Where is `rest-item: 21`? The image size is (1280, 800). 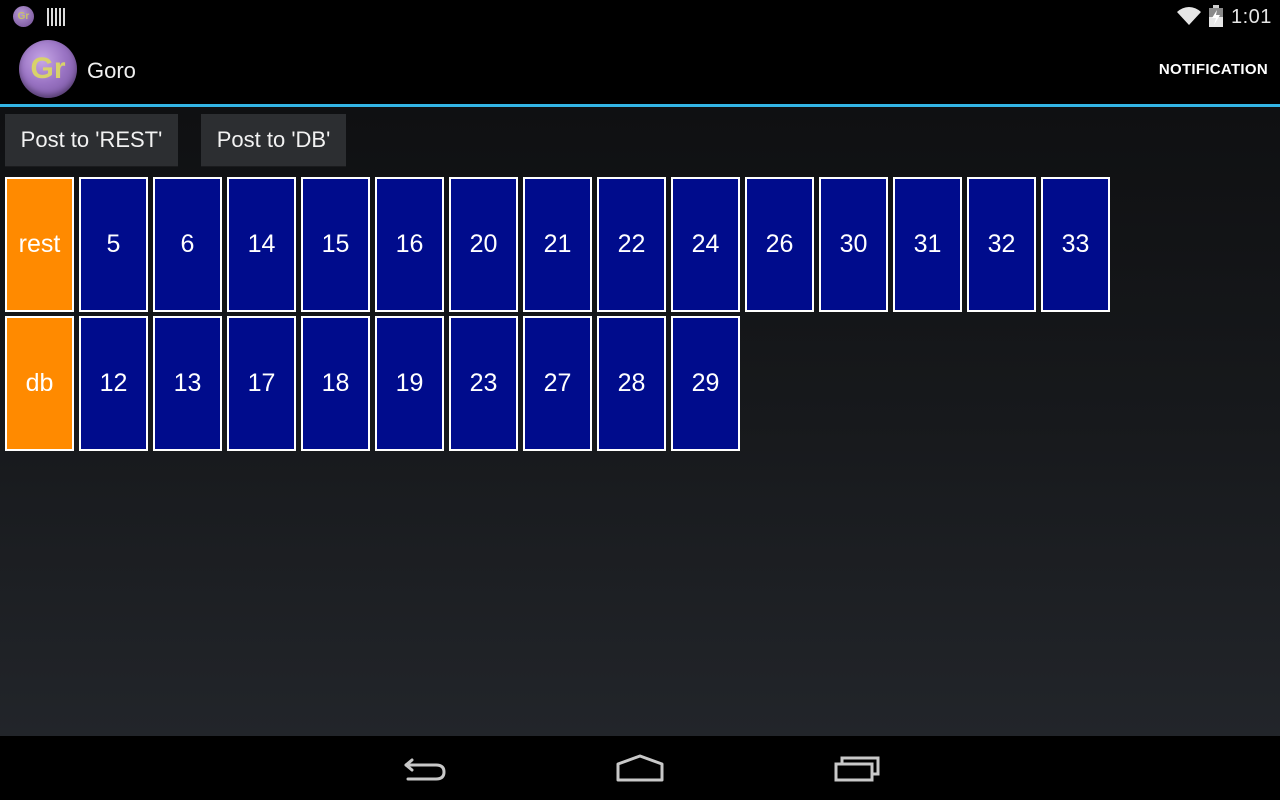
rest-item: 21 is located at coordinates (557, 244).